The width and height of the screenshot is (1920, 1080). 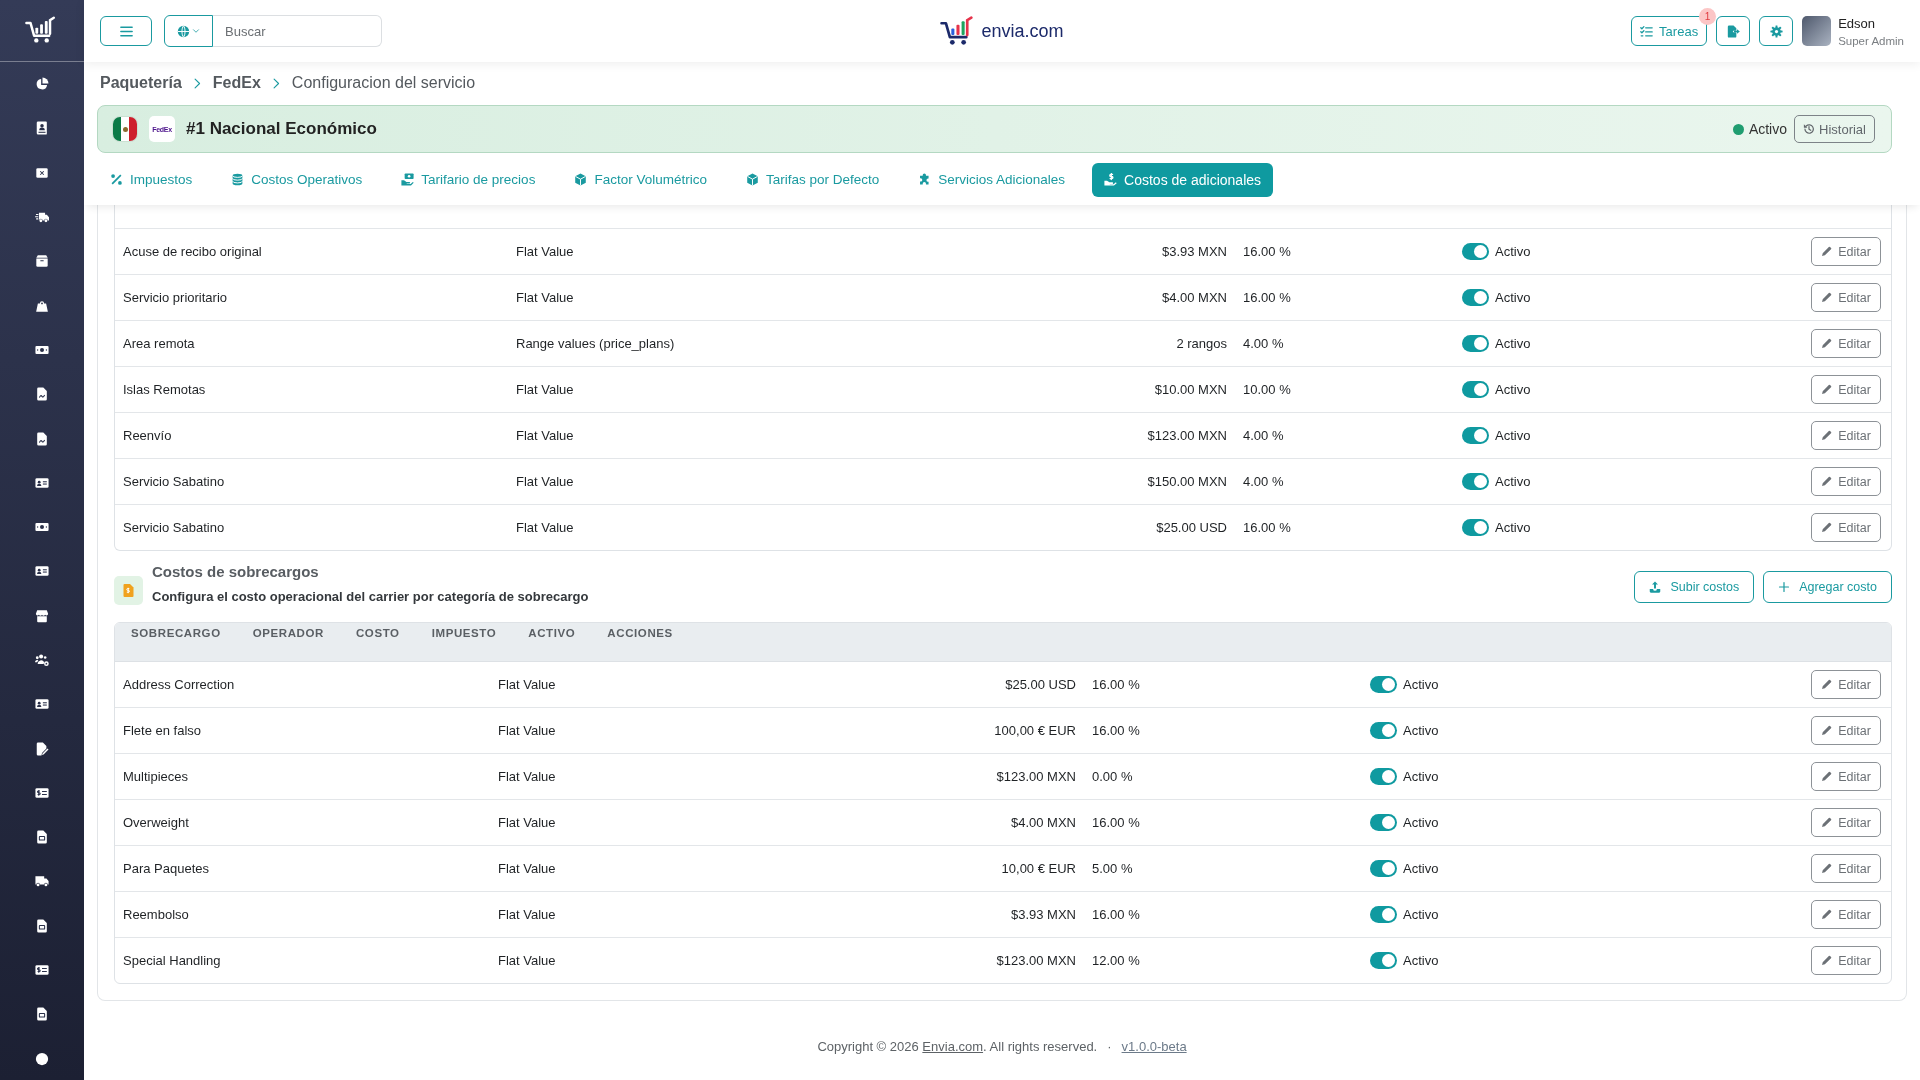 What do you see at coordinates (1834, 129) in the screenshot?
I see `history-button: Historial` at bounding box center [1834, 129].